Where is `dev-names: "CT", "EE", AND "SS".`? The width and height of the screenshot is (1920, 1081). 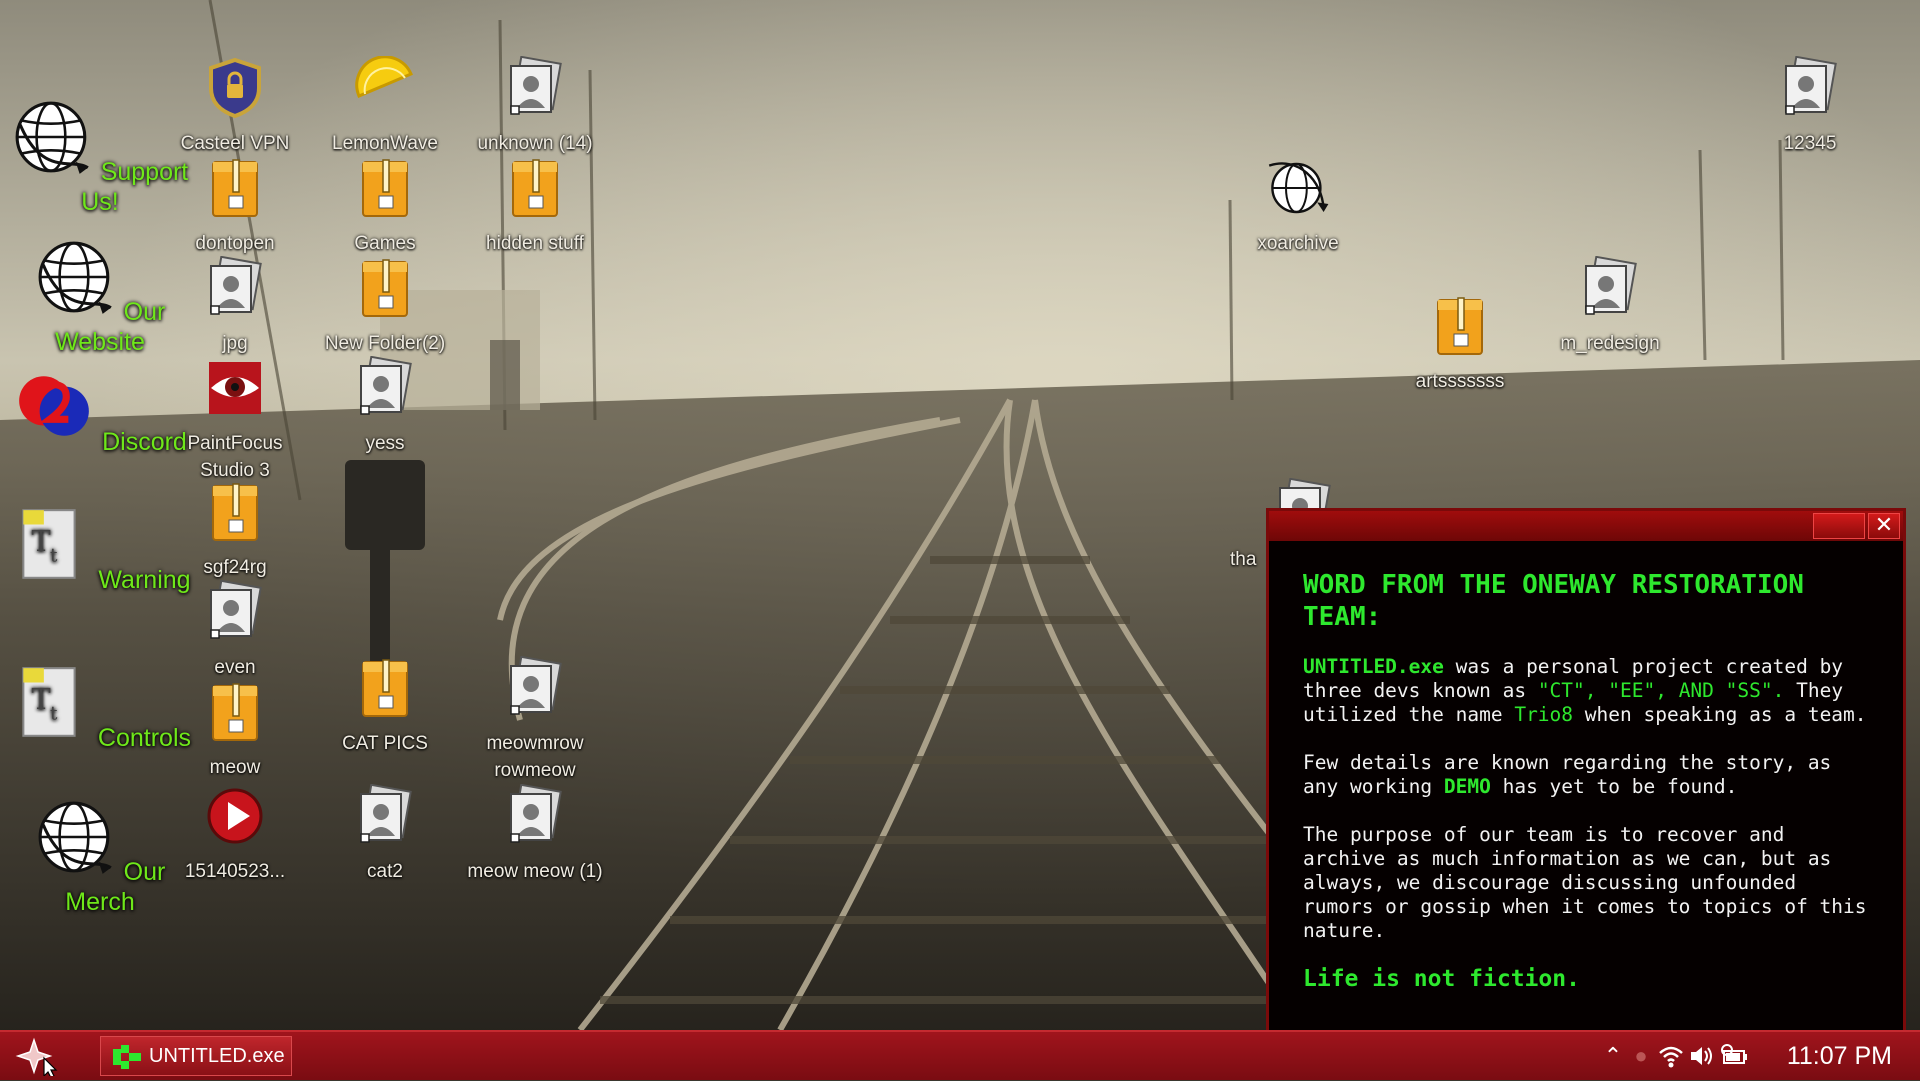
dev-names: "CT", "EE", AND "SS". is located at coordinates (1661, 690).